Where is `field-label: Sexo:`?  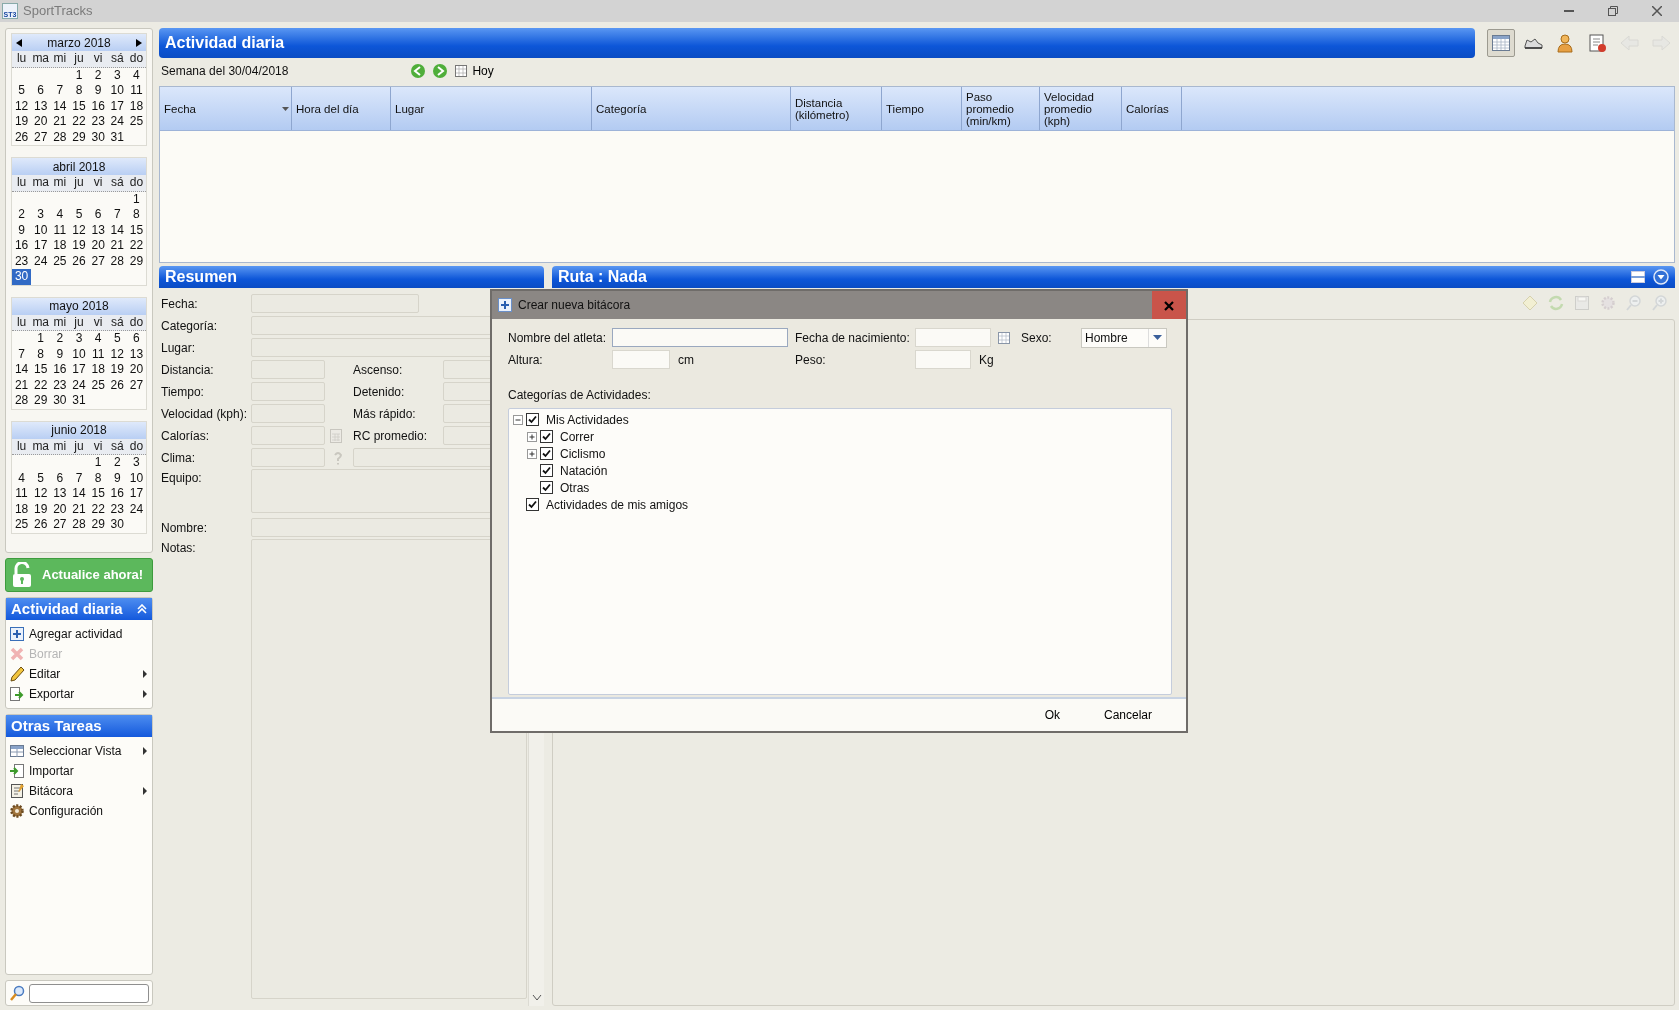 field-label: Sexo: is located at coordinates (1037, 338).